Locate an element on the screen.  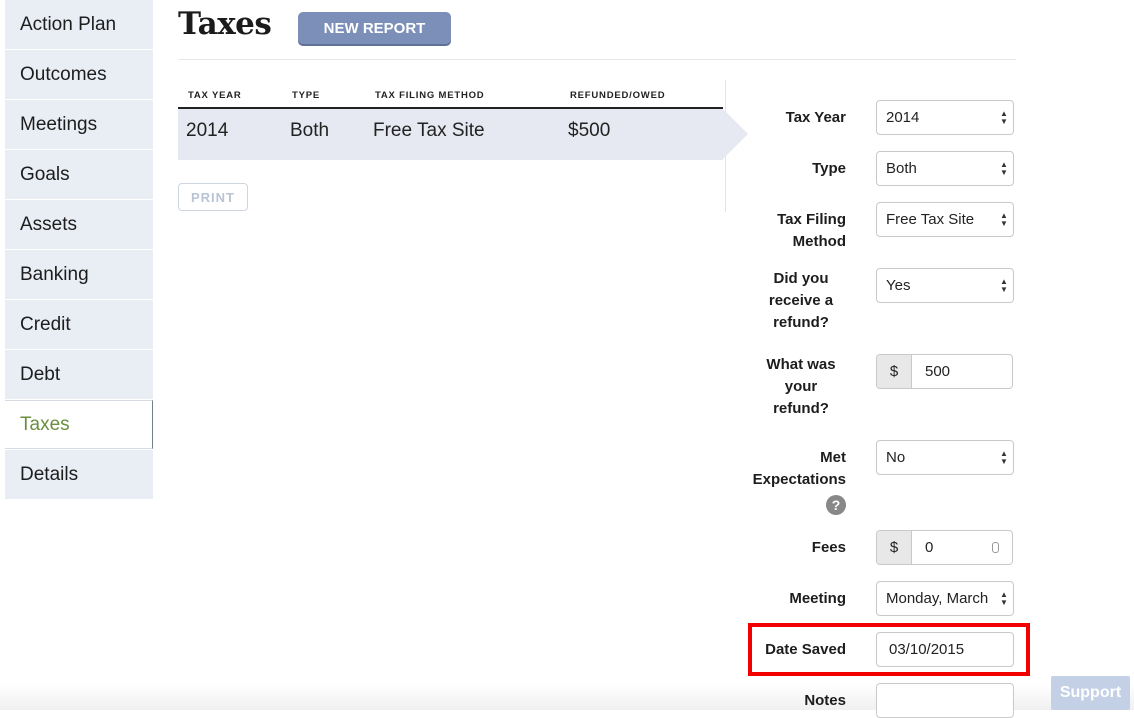
sidebar-item-meetings: Meetings is located at coordinates (79, 124).